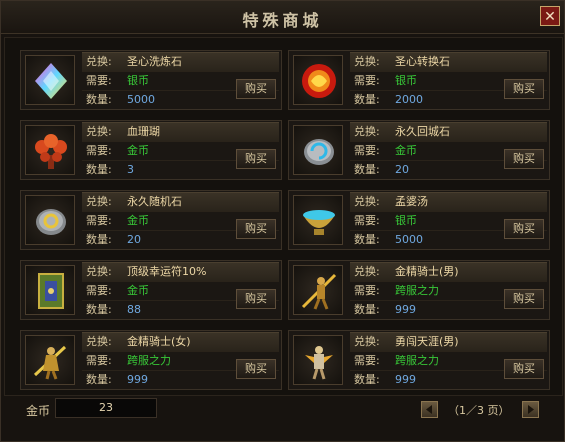 The image size is (565, 442). What do you see at coordinates (427, 271) in the screenshot?
I see `item-name: 金精骑士(男)` at bounding box center [427, 271].